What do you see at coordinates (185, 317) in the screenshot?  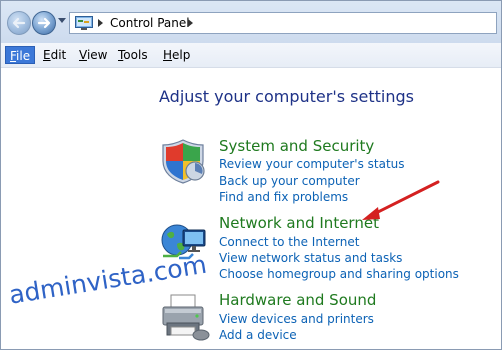 I see `printer-icon` at bounding box center [185, 317].